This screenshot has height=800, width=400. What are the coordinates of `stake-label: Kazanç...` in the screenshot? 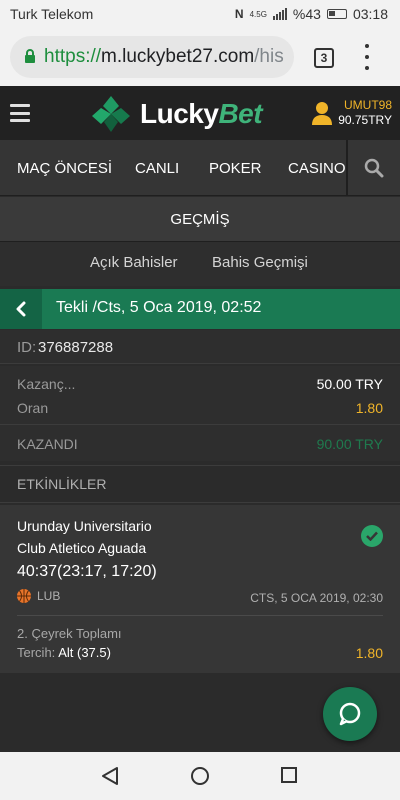 It's located at (46, 384).